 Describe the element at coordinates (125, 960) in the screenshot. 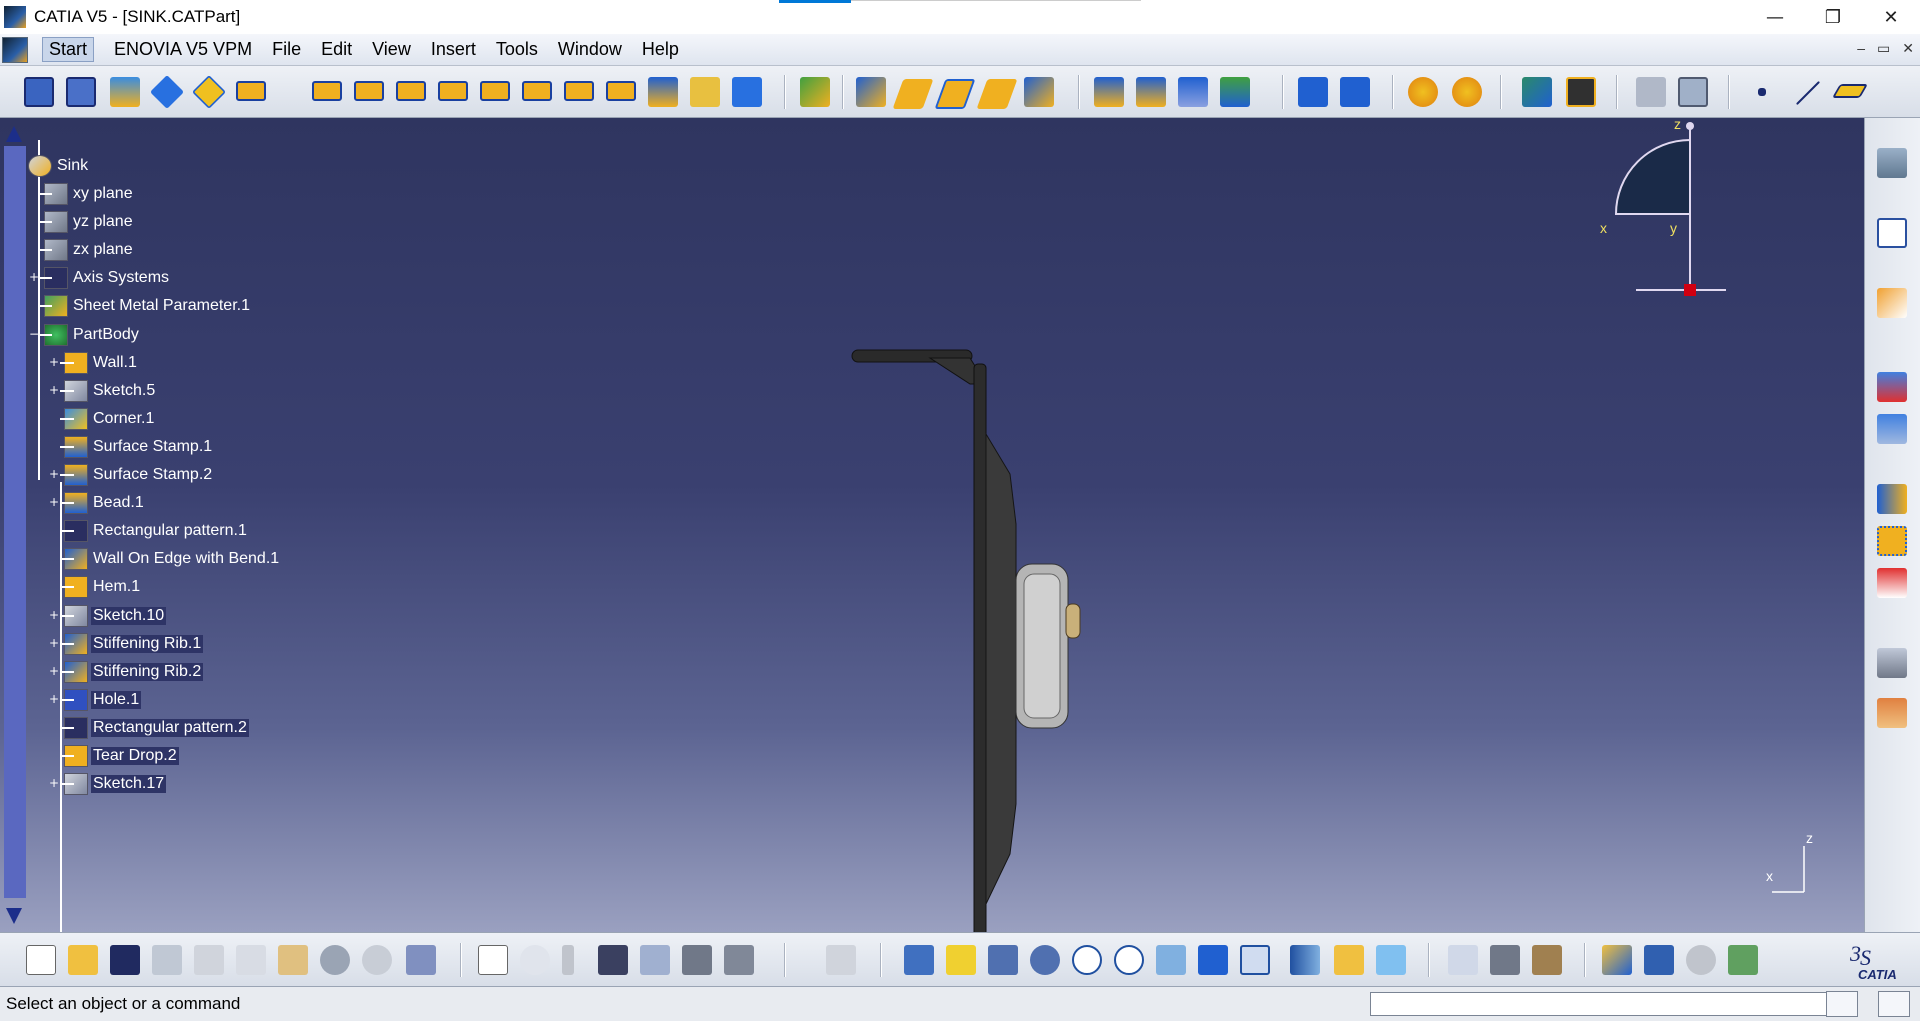

I see `save-icon` at that location.